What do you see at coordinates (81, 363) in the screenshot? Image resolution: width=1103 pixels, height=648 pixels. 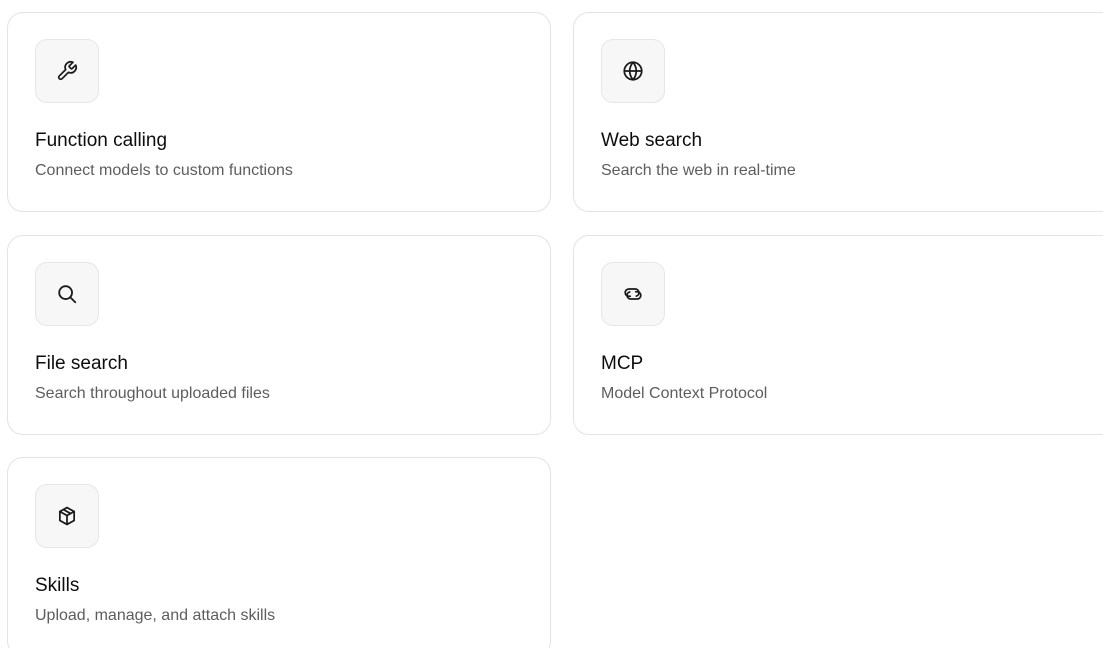 I see `tool-title: File search` at bounding box center [81, 363].